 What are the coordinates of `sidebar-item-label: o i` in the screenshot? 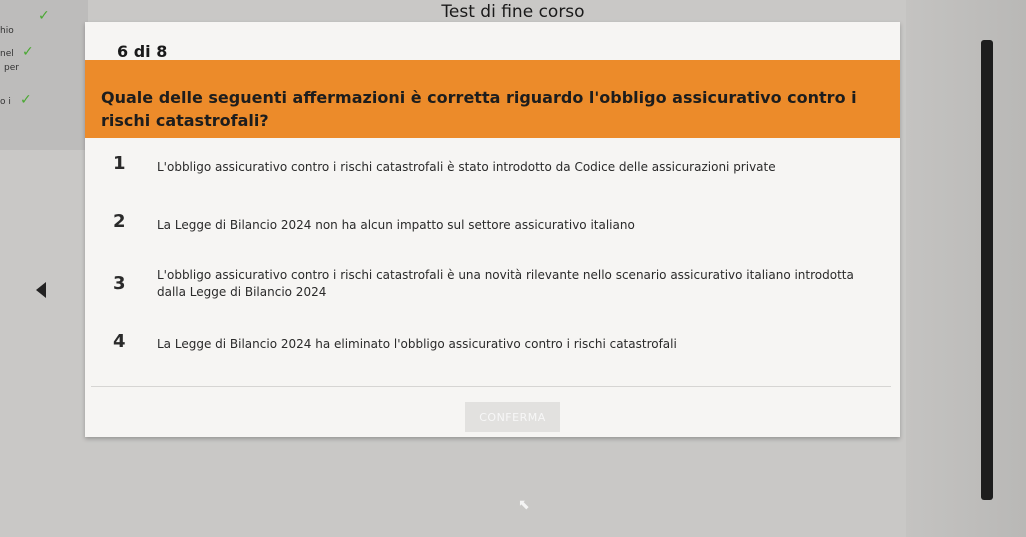 It's located at (5, 102).